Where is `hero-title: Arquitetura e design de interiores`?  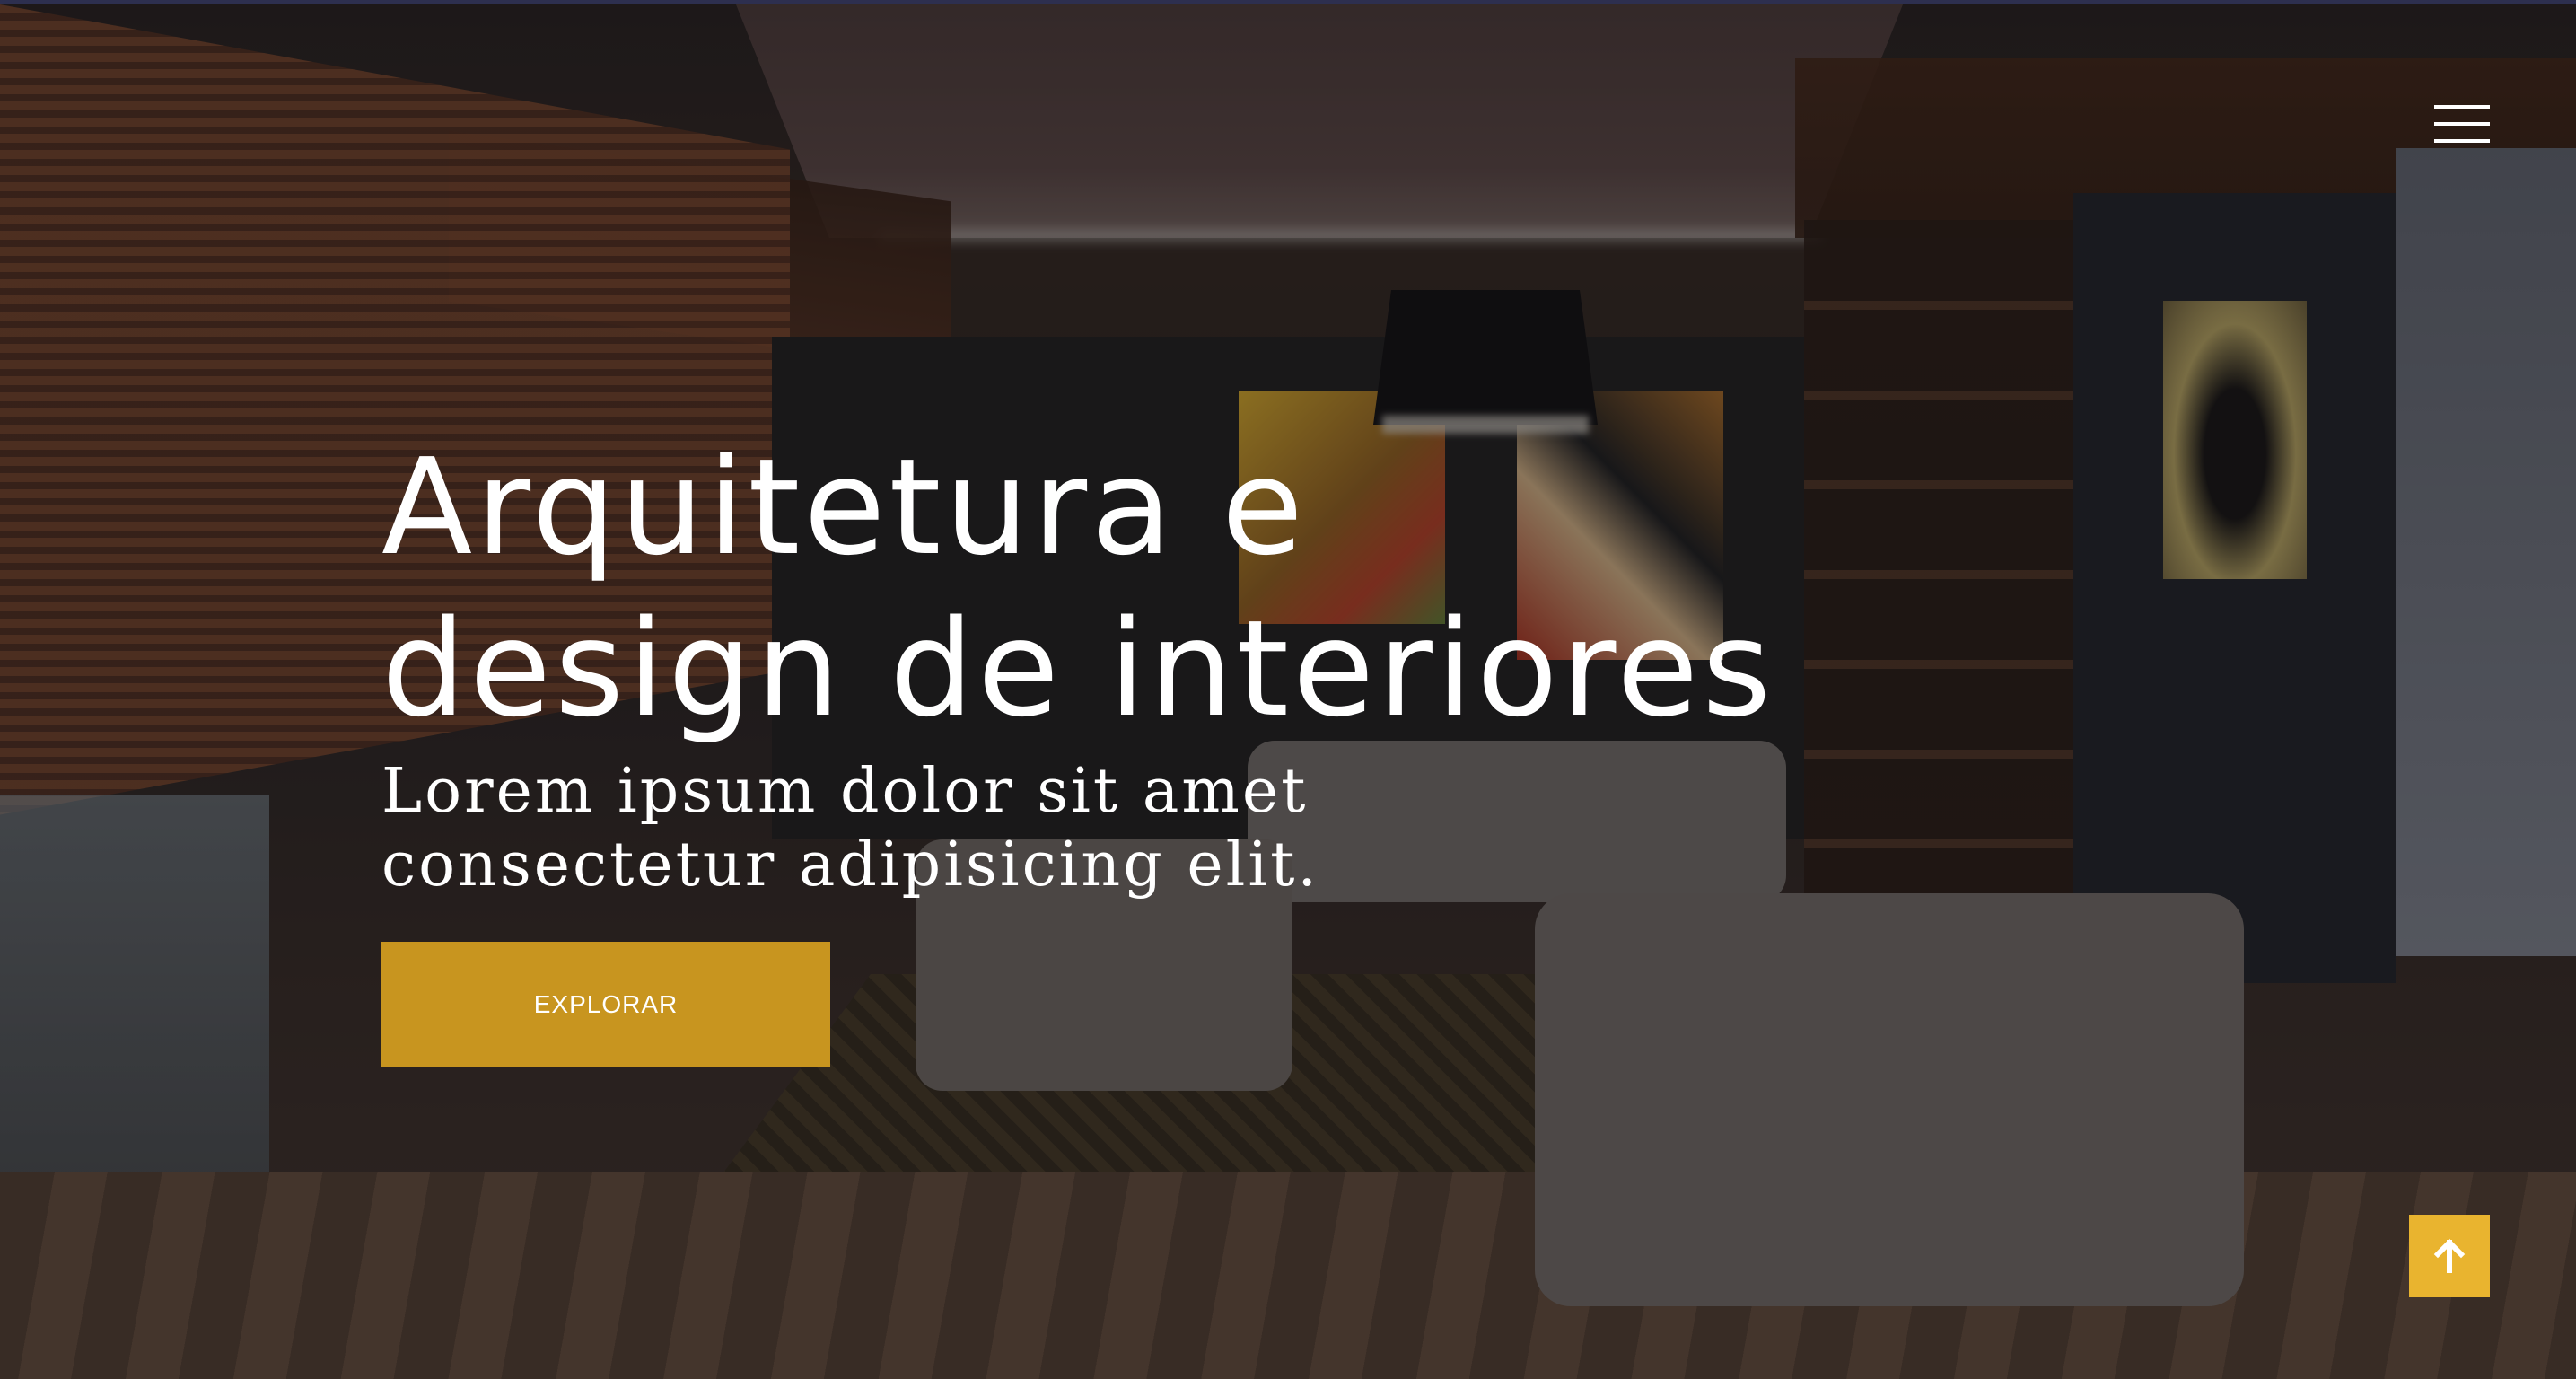
hero-title: Arquitetura e design de interiores is located at coordinates (1099, 588).